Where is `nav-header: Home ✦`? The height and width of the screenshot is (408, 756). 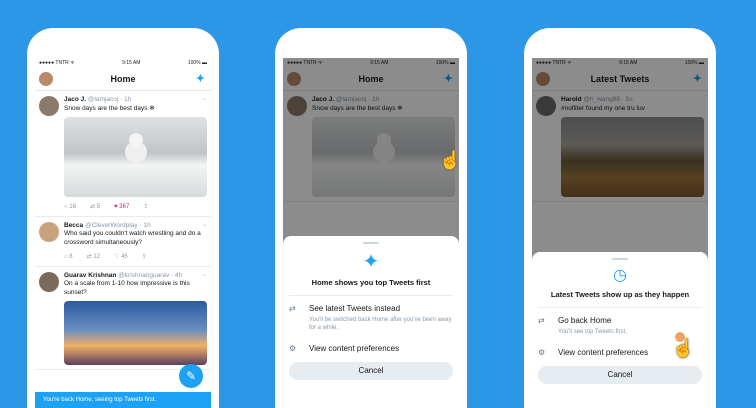
nav-header: Home ✦ is located at coordinates (123, 79).